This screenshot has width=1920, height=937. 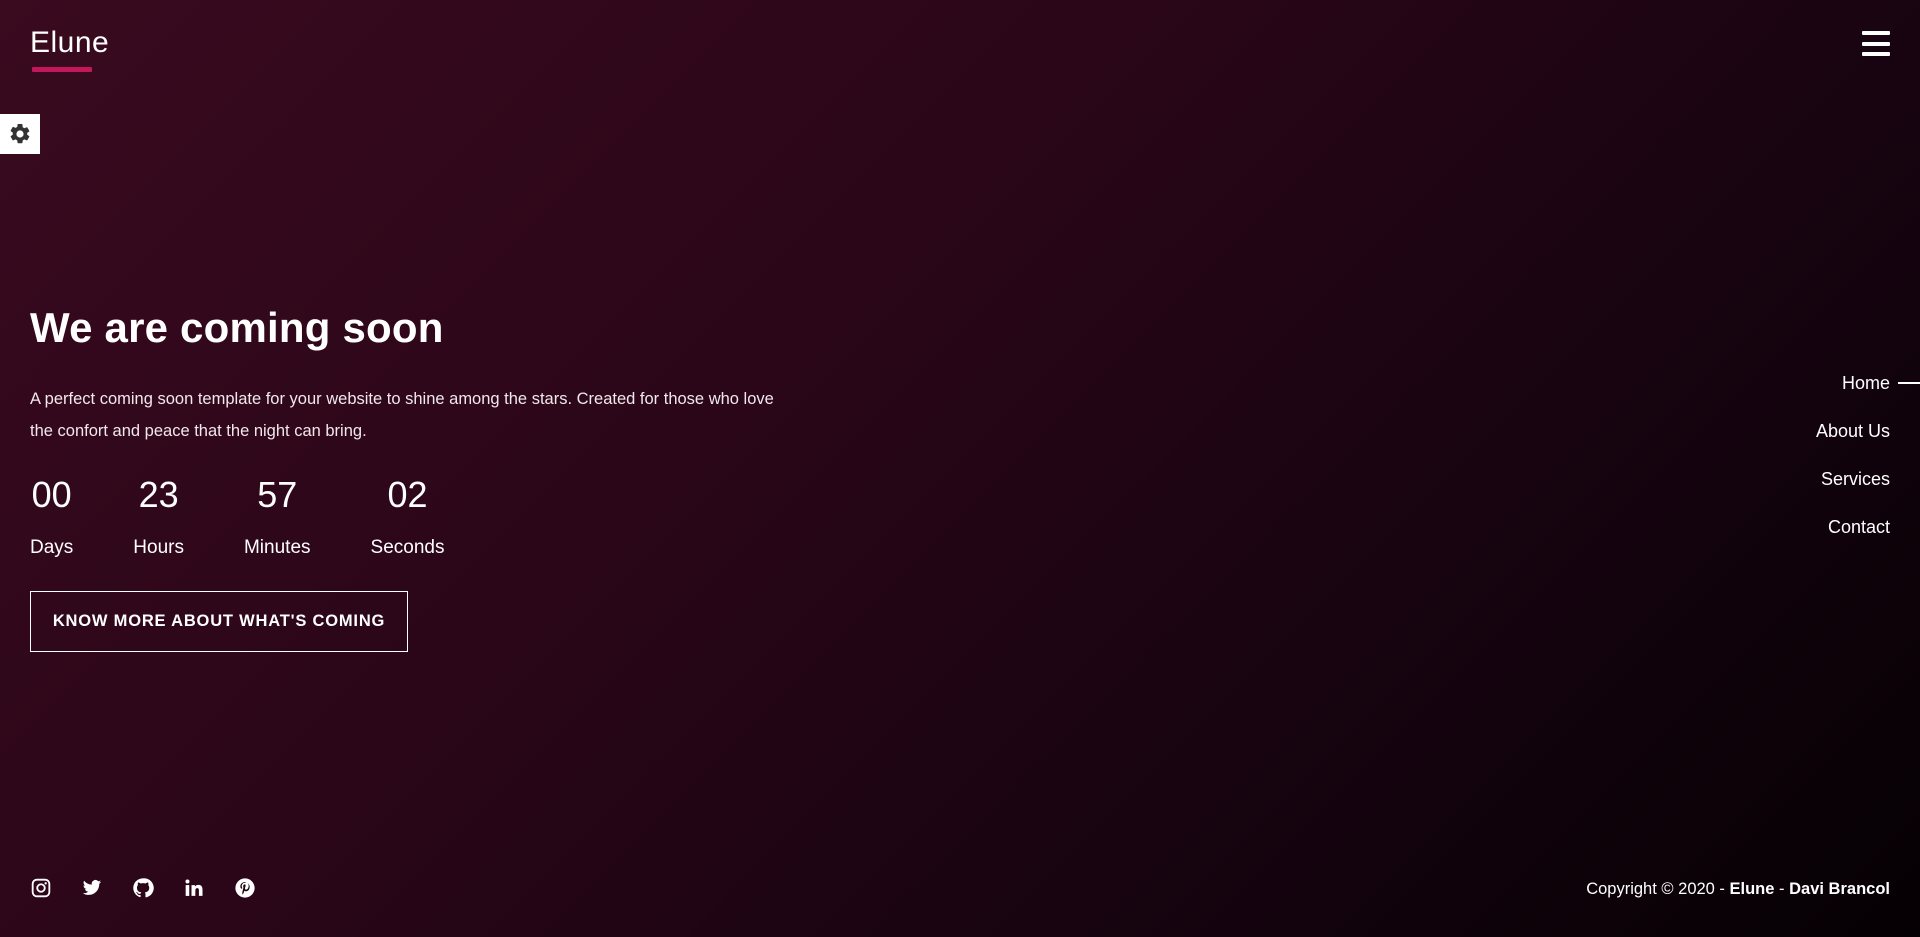 I want to click on twitter-icon, so click(x=92, y=888).